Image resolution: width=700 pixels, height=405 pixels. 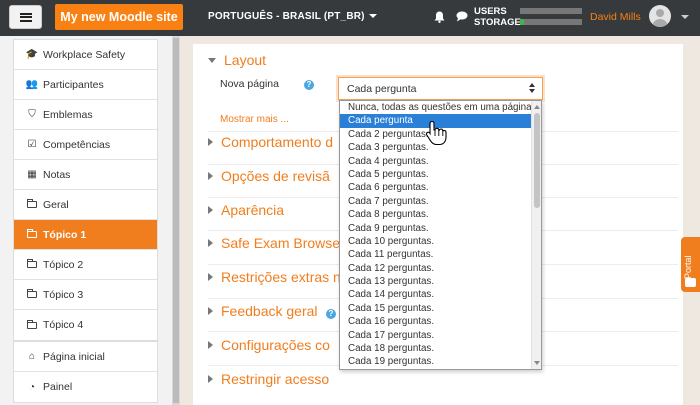 I want to click on dropdown-option: Cada 9 perguntas., so click(x=436, y=228).